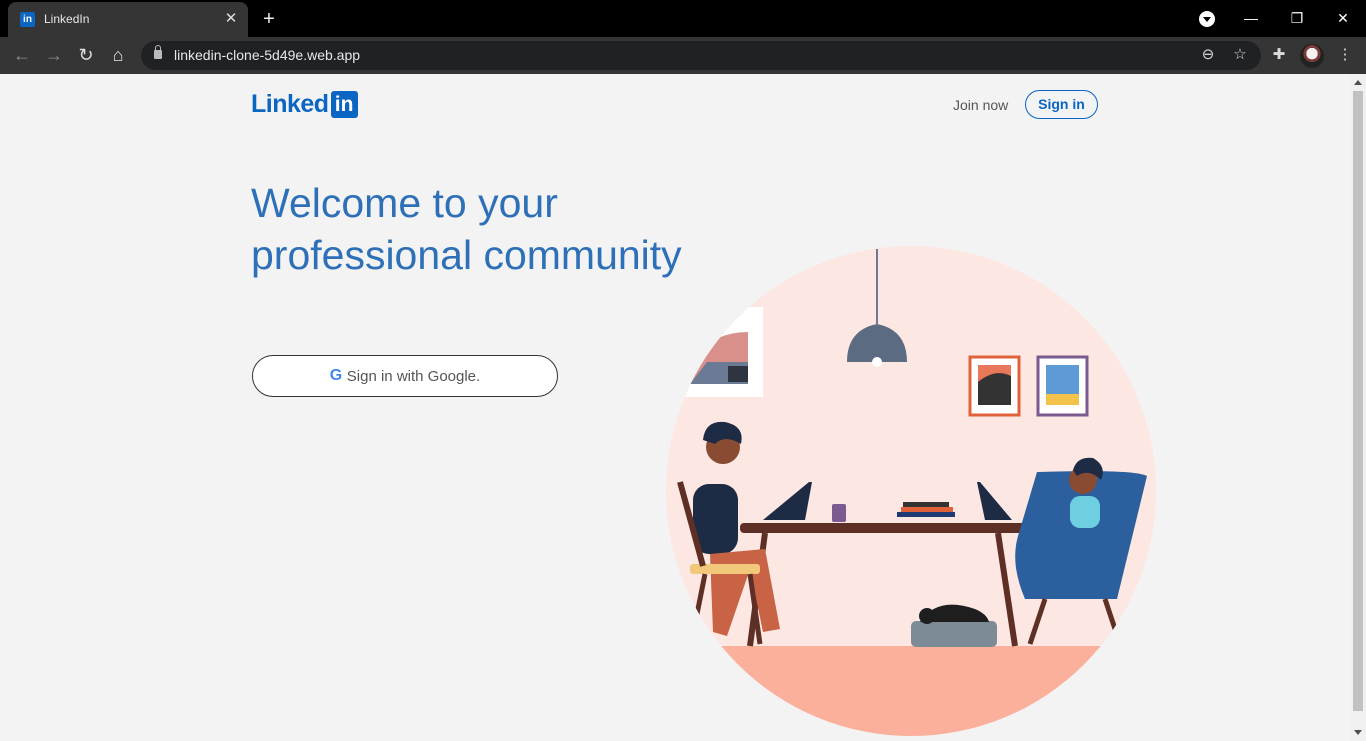 Image resolution: width=1366 pixels, height=741 pixels. What do you see at coordinates (267, 55) in the screenshot?
I see `url-text: linkedin-clone-5d49e.web.app` at bounding box center [267, 55].